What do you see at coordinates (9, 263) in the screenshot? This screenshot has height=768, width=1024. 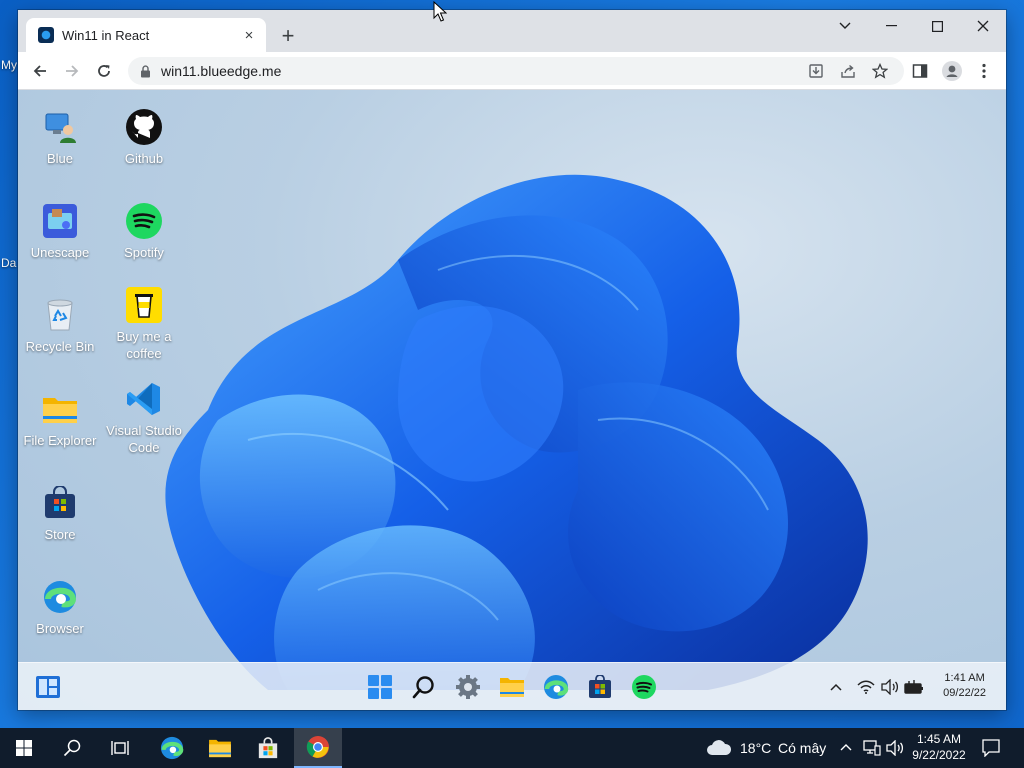 I see `outer-desktop-label-2: Da` at bounding box center [9, 263].